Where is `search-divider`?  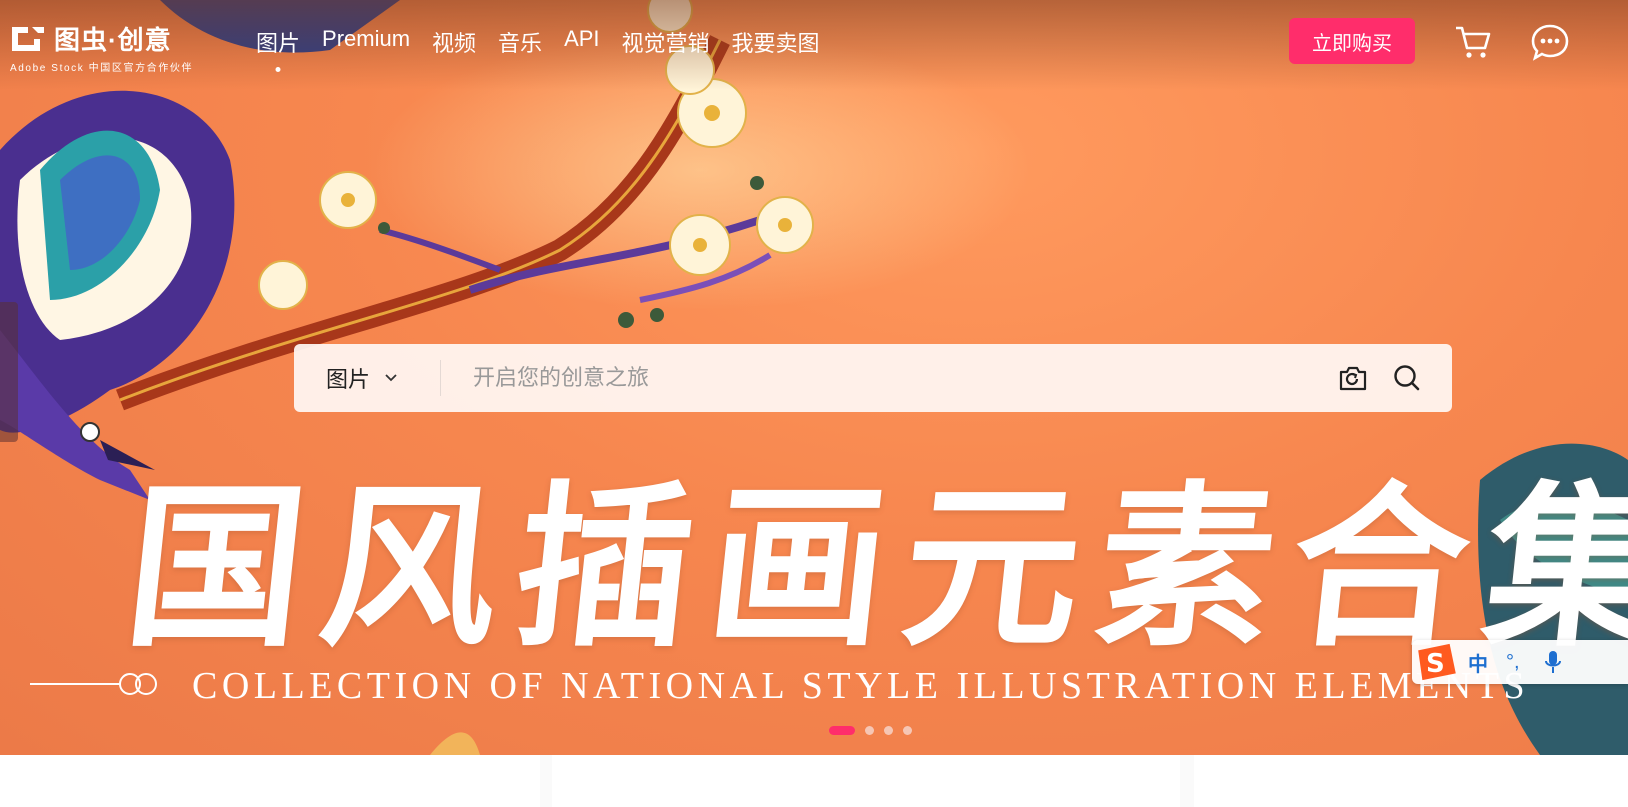 search-divider is located at coordinates (440, 378).